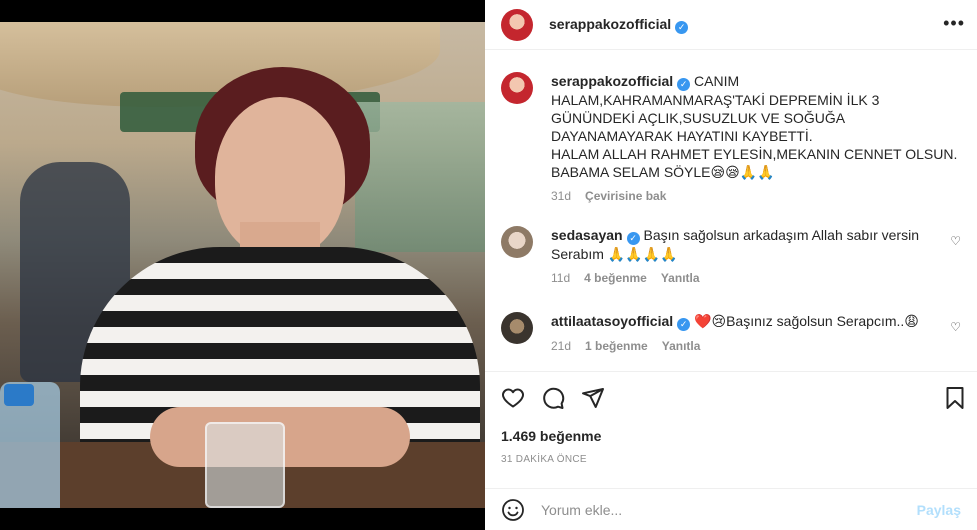 This screenshot has width=977, height=530. Describe the element at coordinates (955, 398) in the screenshot. I see `save-bookmark-icon` at that location.